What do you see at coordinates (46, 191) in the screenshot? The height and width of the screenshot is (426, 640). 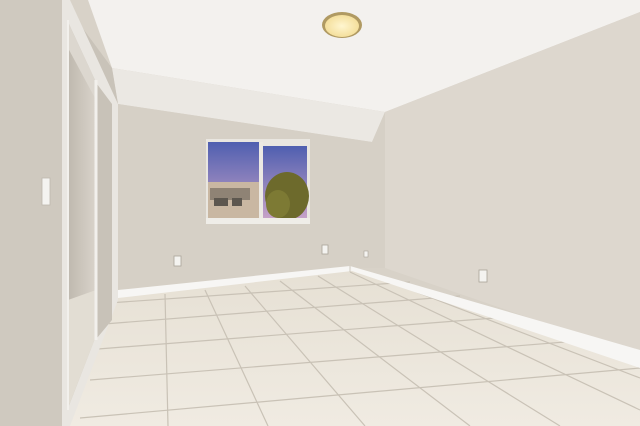 I see `light-switch` at bounding box center [46, 191].